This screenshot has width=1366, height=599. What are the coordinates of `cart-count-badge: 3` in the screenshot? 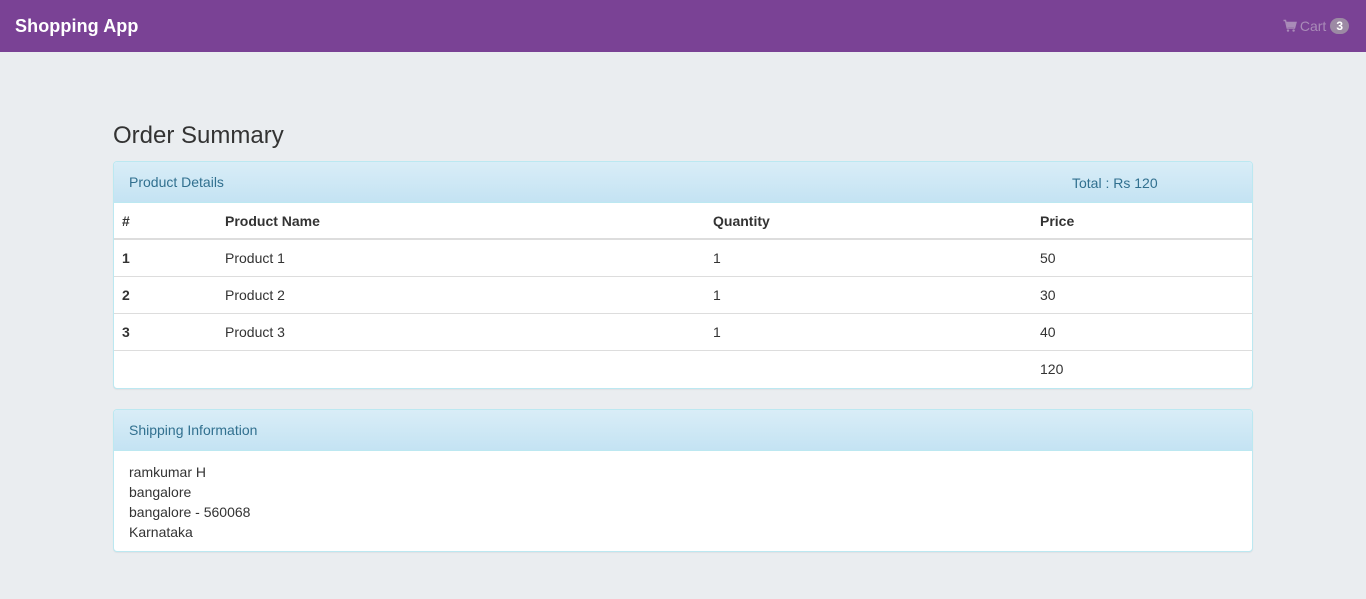 It's located at (1339, 26).